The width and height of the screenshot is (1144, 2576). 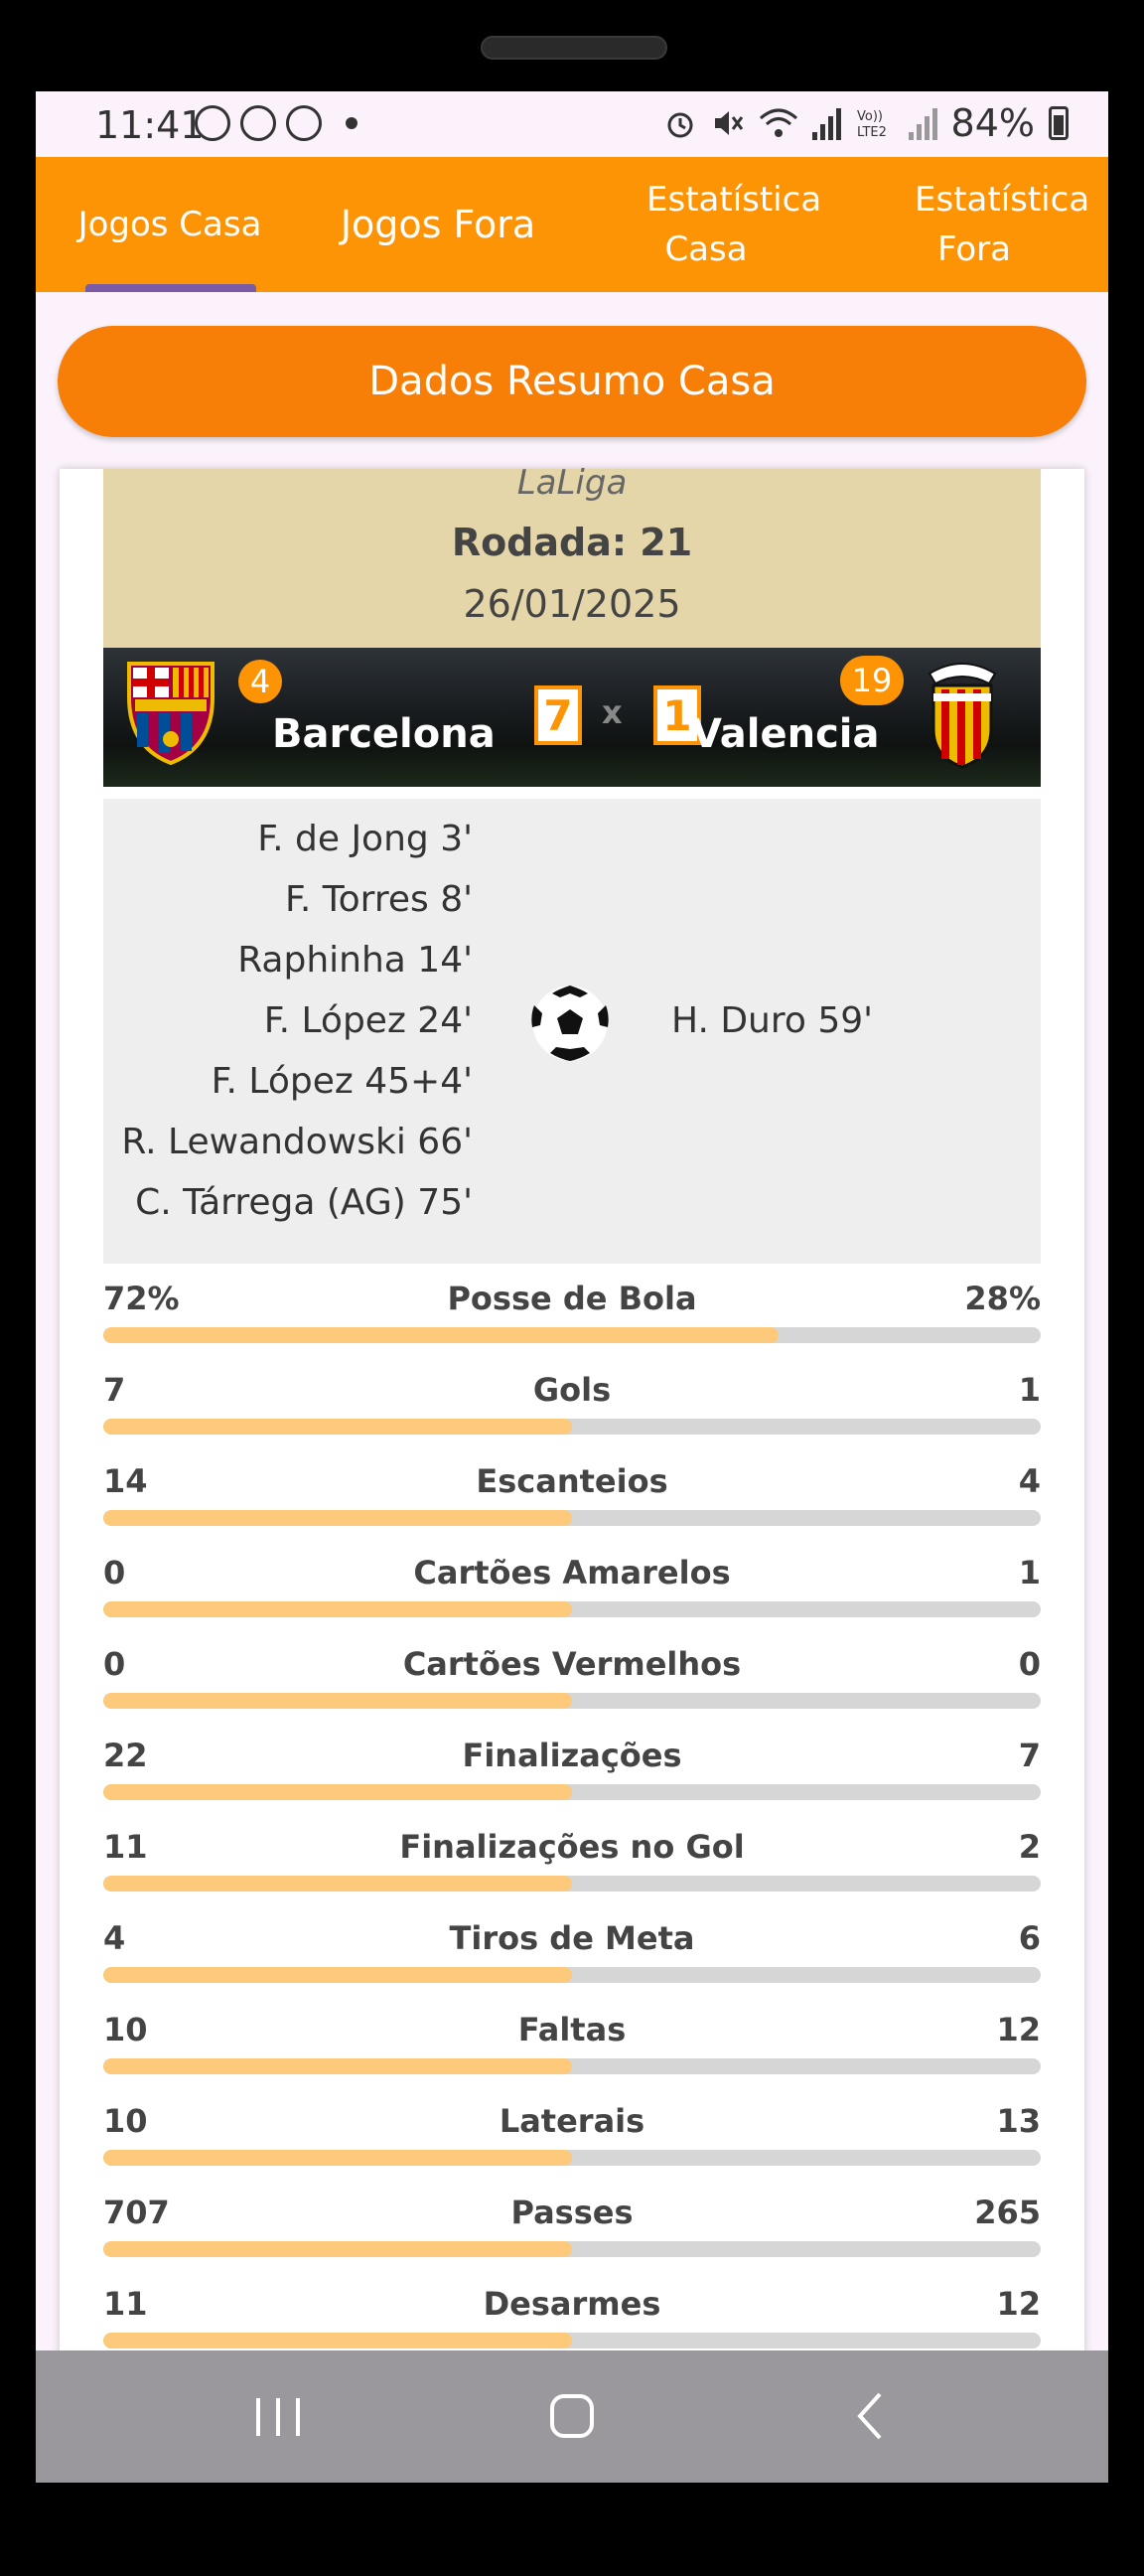 What do you see at coordinates (570, 1023) in the screenshot?
I see `soccer-ball-icon` at bounding box center [570, 1023].